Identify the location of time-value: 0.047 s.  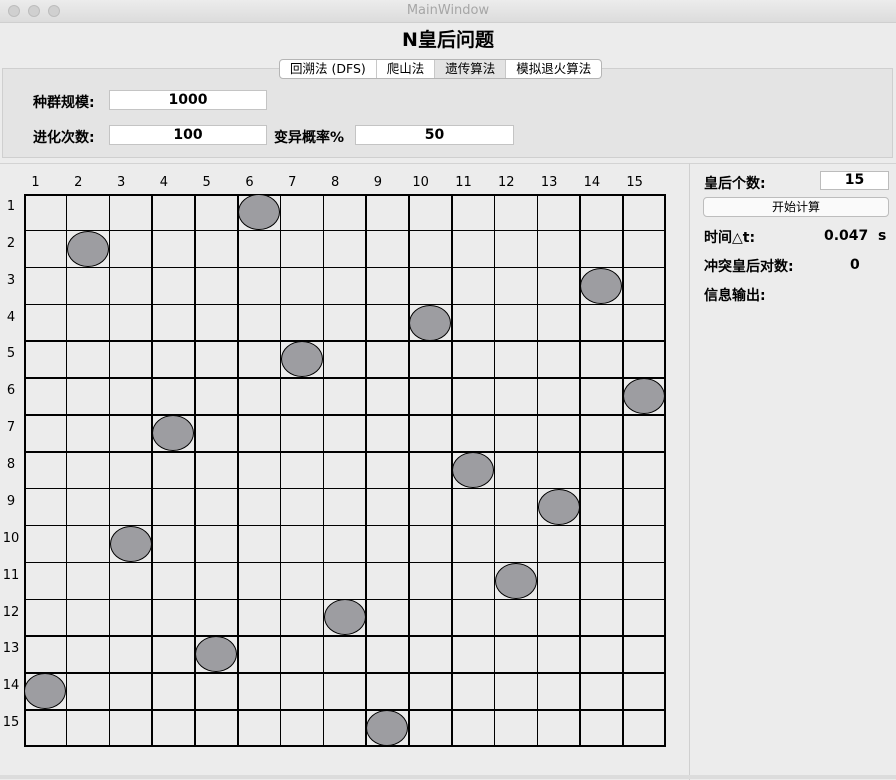
(855, 236).